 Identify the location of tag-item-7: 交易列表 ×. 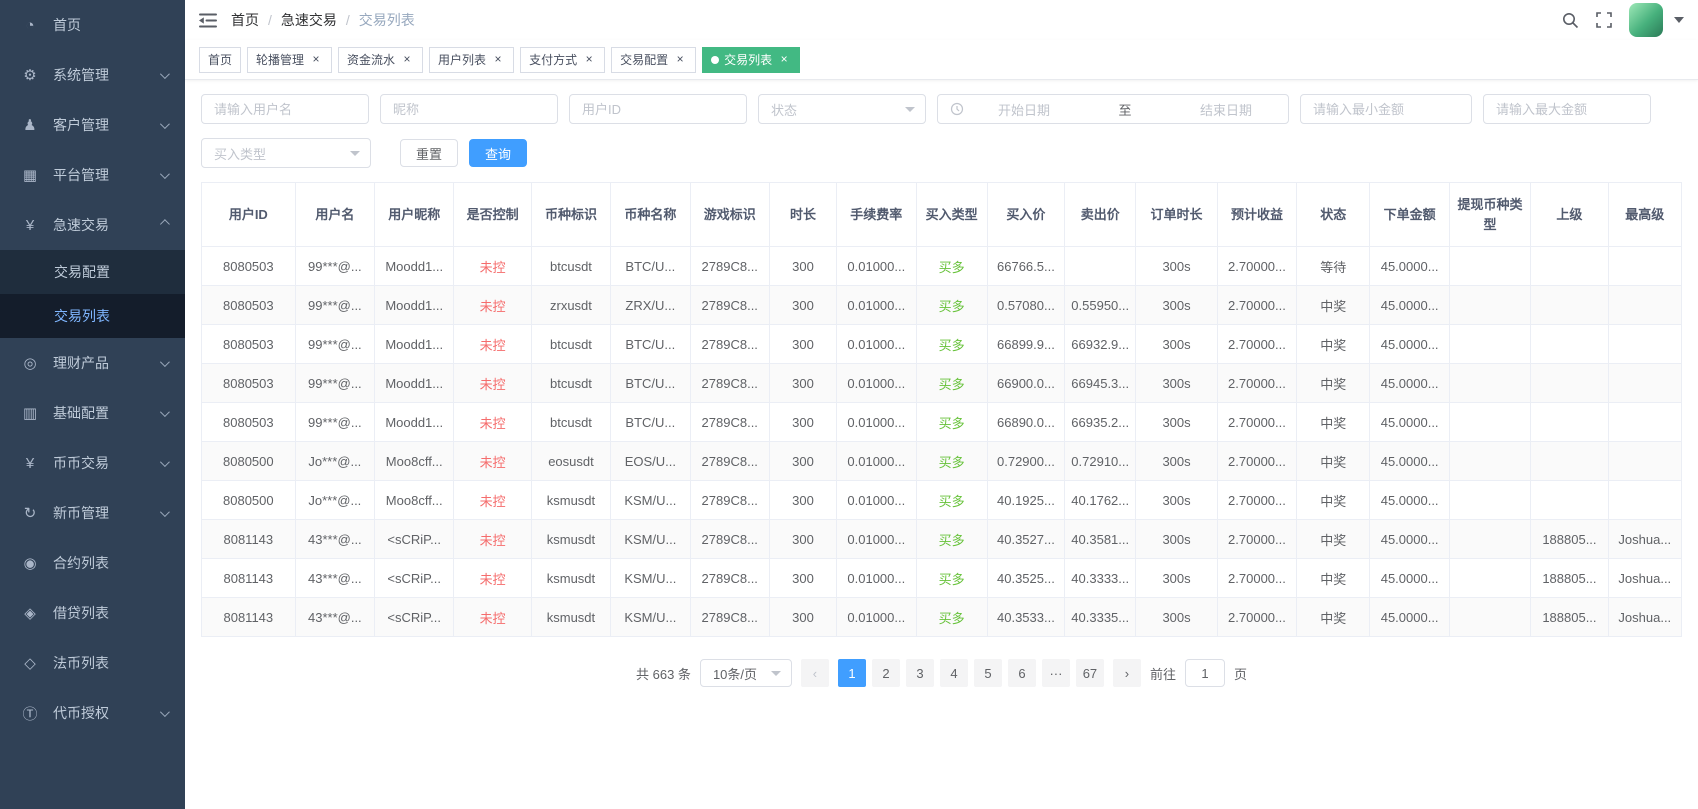
(751, 59).